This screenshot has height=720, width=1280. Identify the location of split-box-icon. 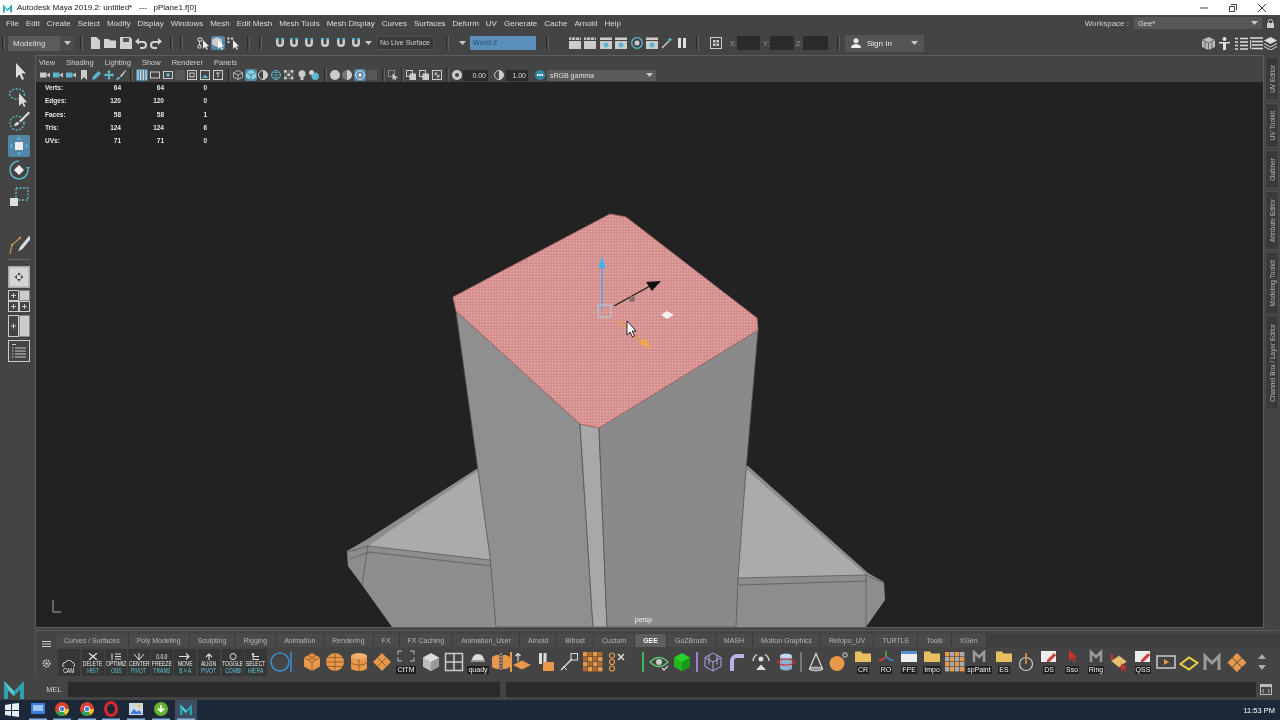
(501, 662).